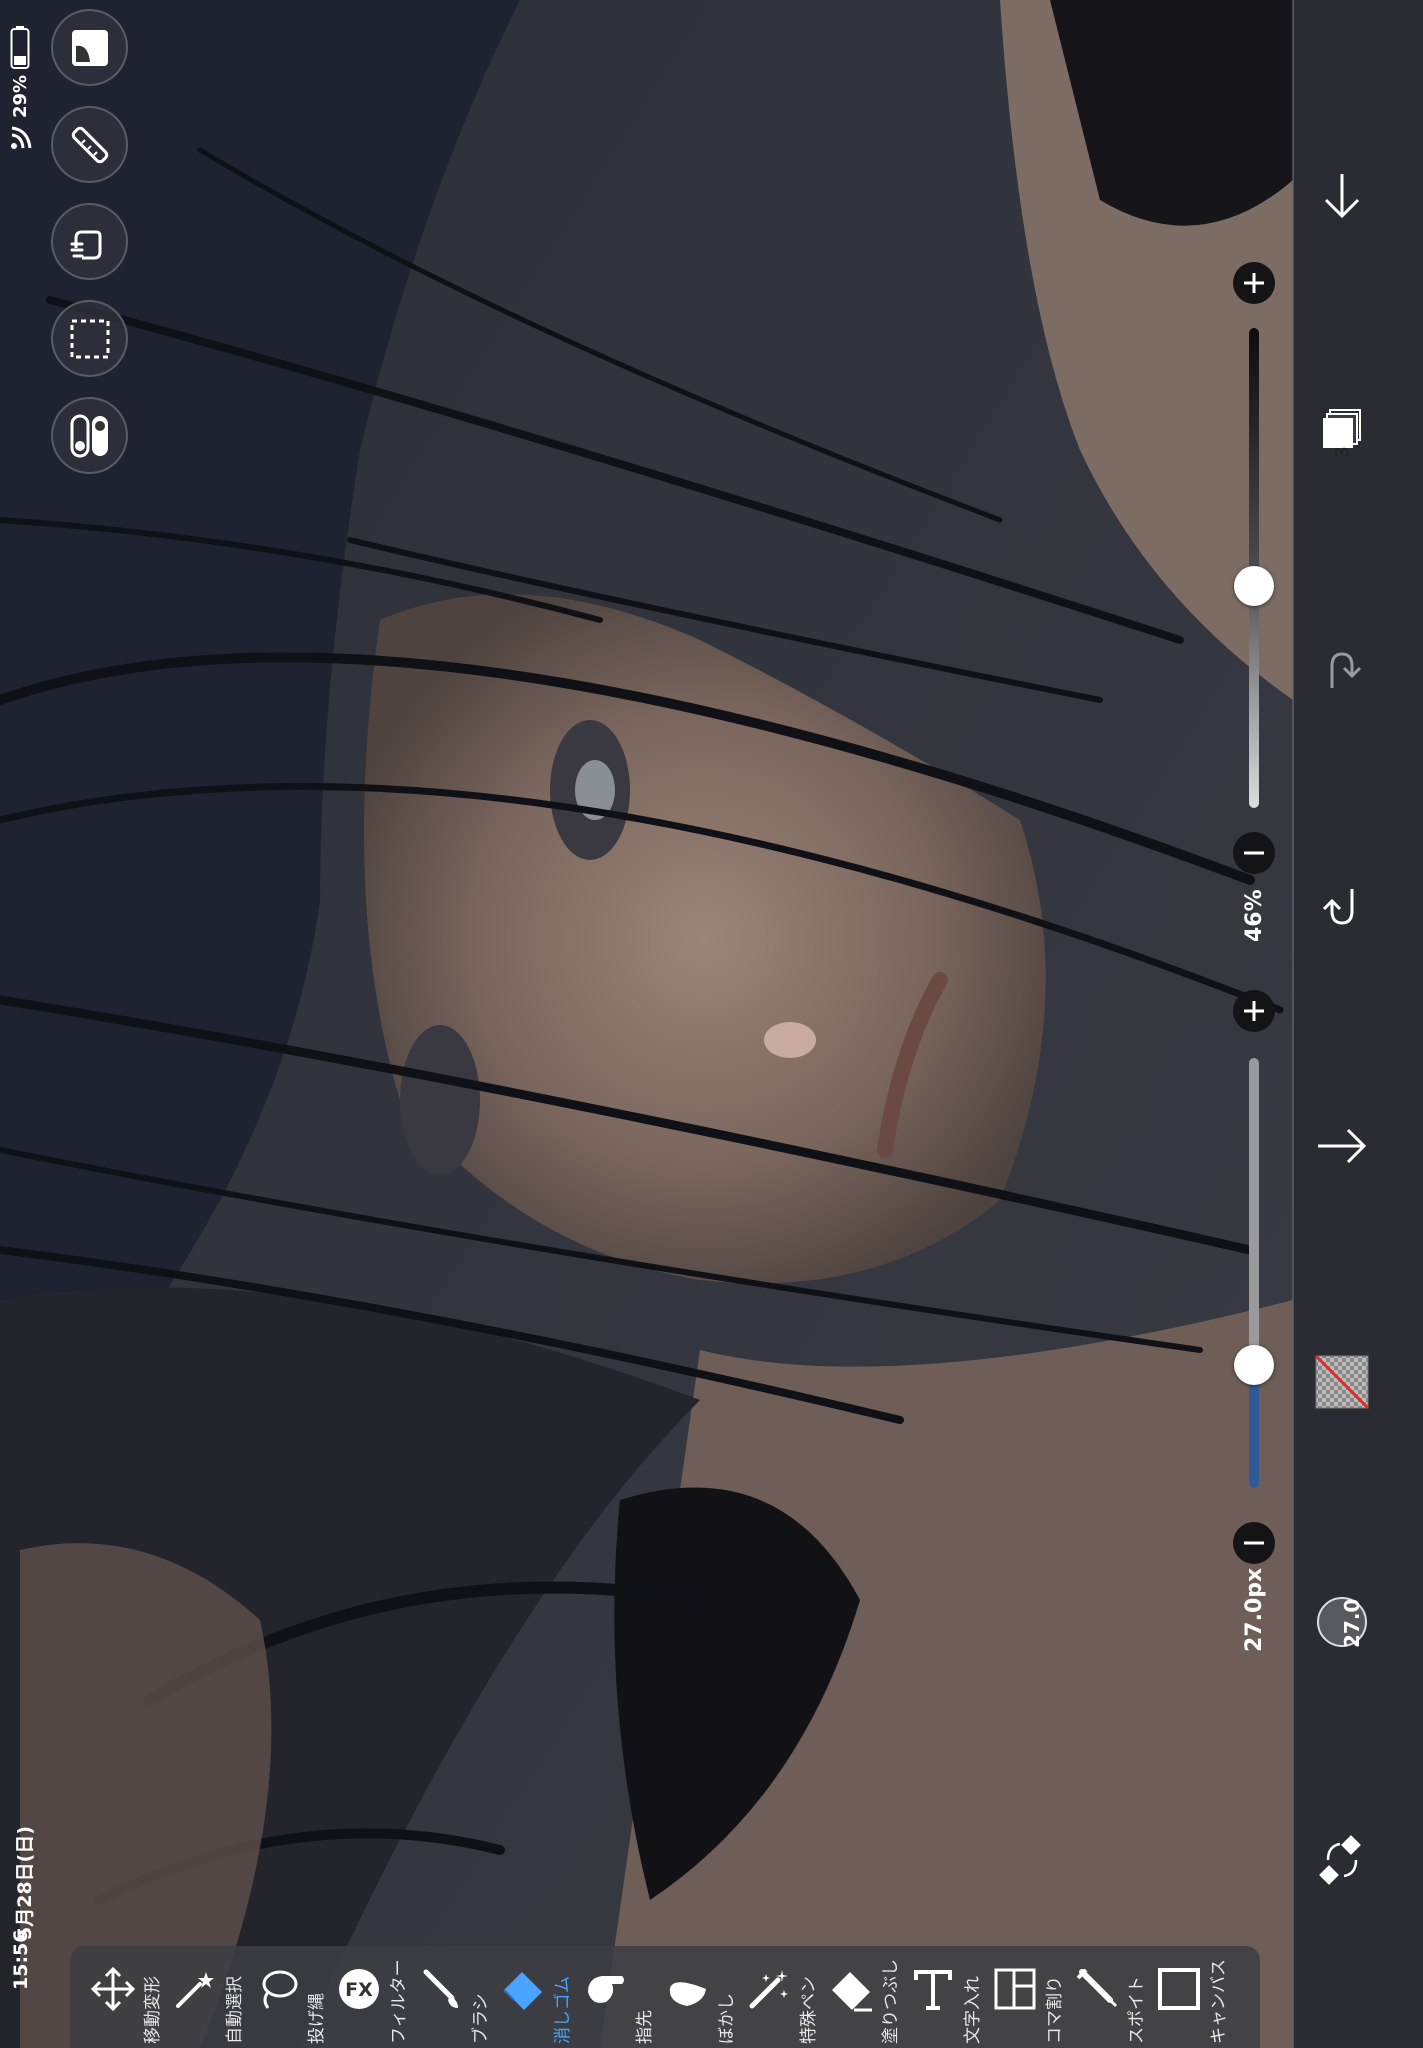  I want to click on tool-finger: 指先, so click(619, 1997).